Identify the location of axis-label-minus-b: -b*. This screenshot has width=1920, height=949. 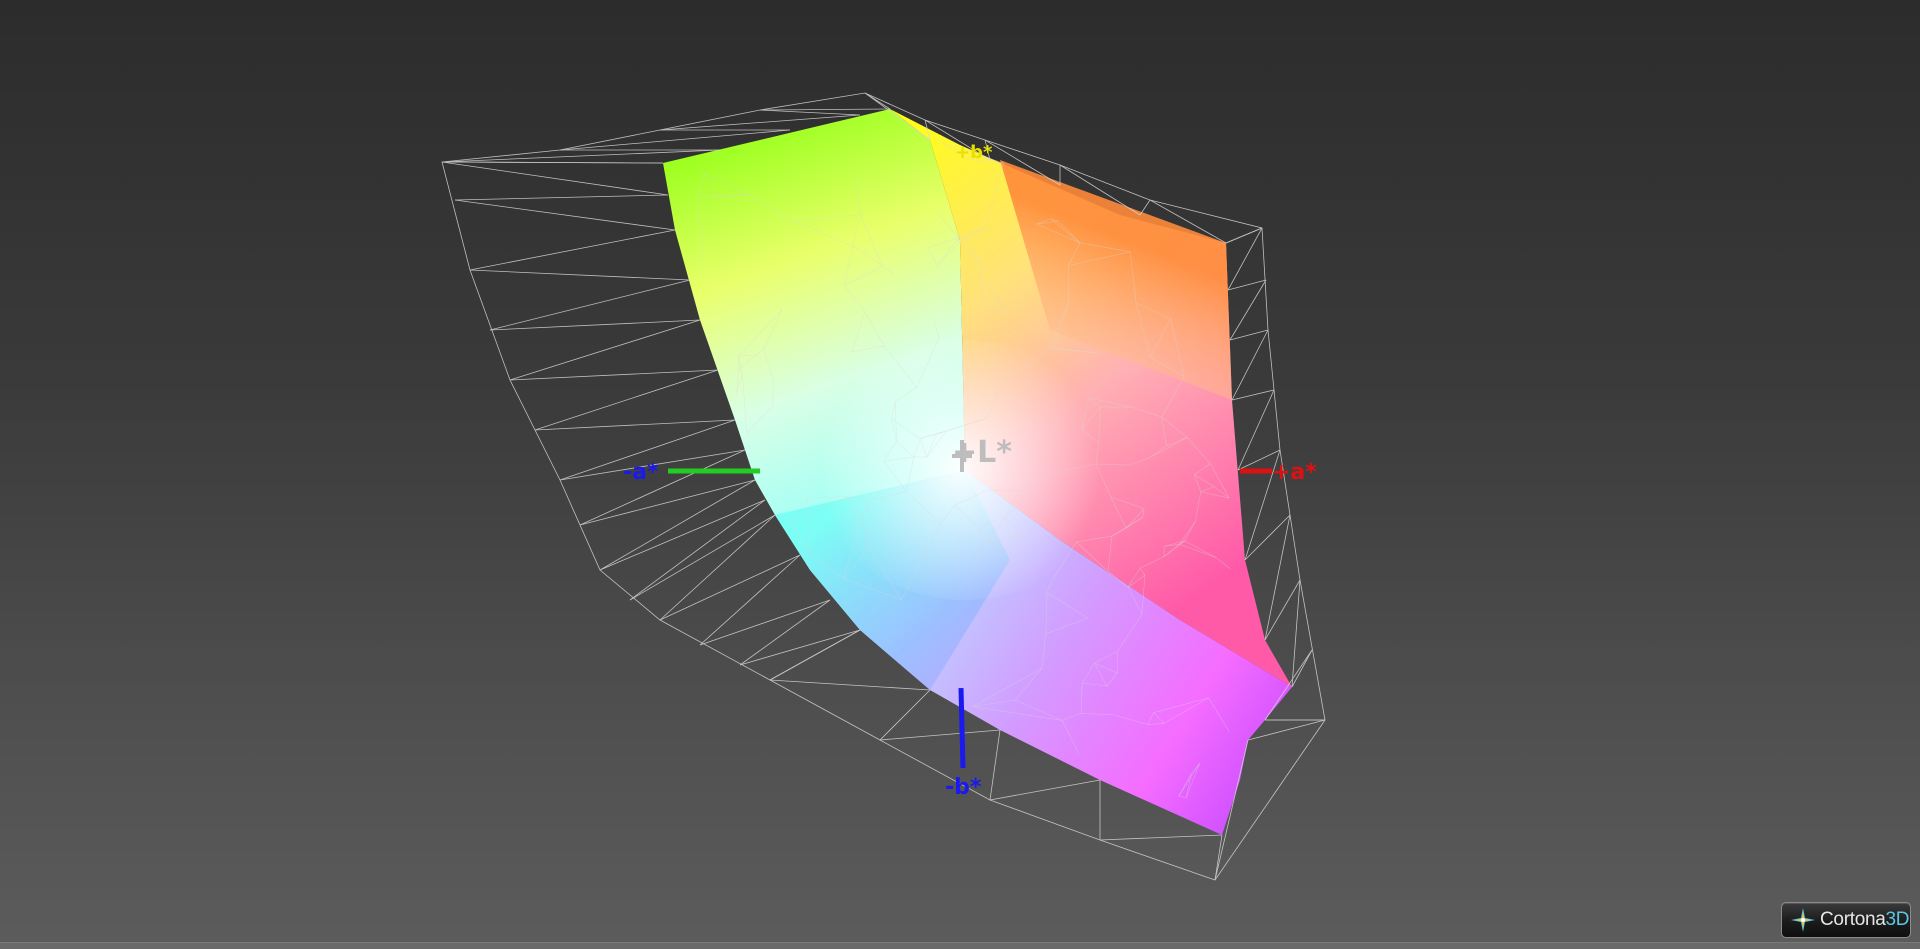
(963, 787).